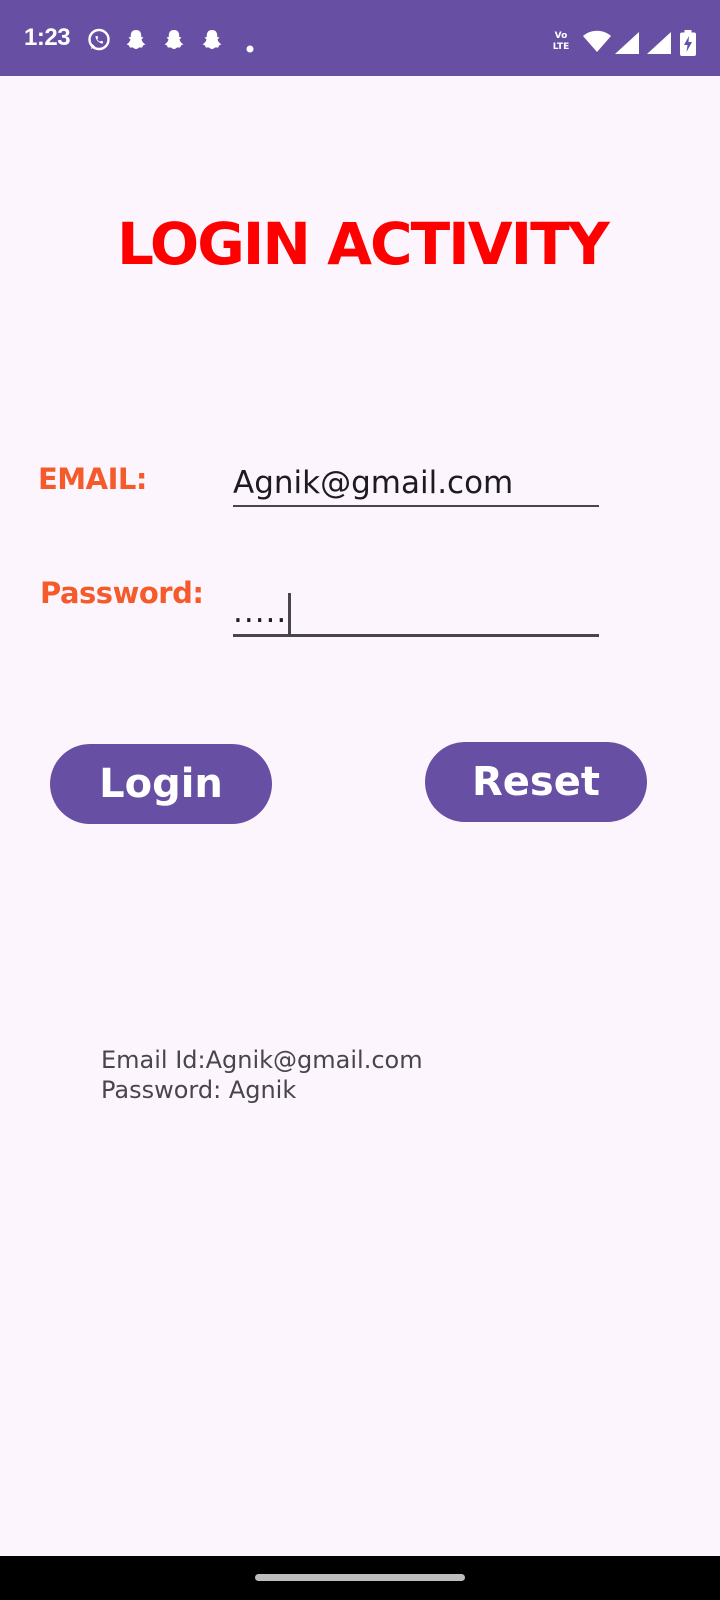  Describe the element at coordinates (373, 483) in the screenshot. I see `email-input-value: Agnik@gmail.com` at that location.